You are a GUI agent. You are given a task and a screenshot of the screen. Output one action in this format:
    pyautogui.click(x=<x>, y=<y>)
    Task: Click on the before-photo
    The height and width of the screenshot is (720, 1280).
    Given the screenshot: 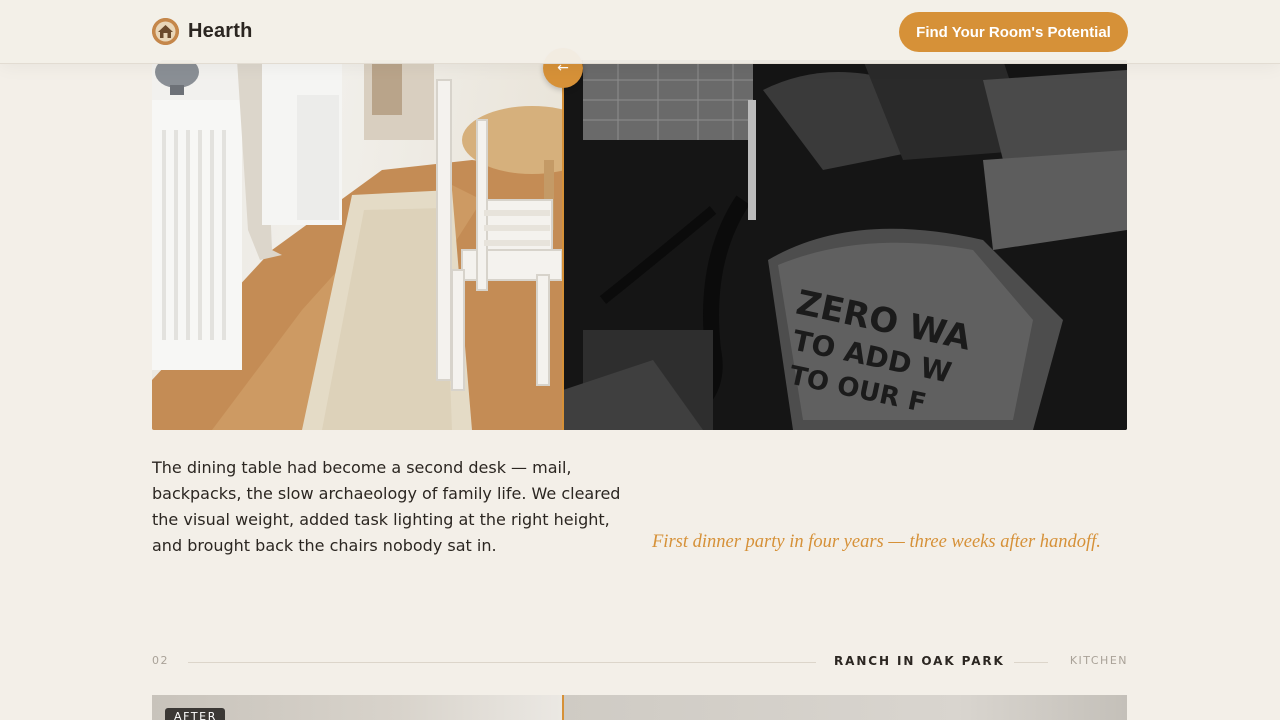 What is the action you would take?
    pyautogui.click(x=845, y=707)
    